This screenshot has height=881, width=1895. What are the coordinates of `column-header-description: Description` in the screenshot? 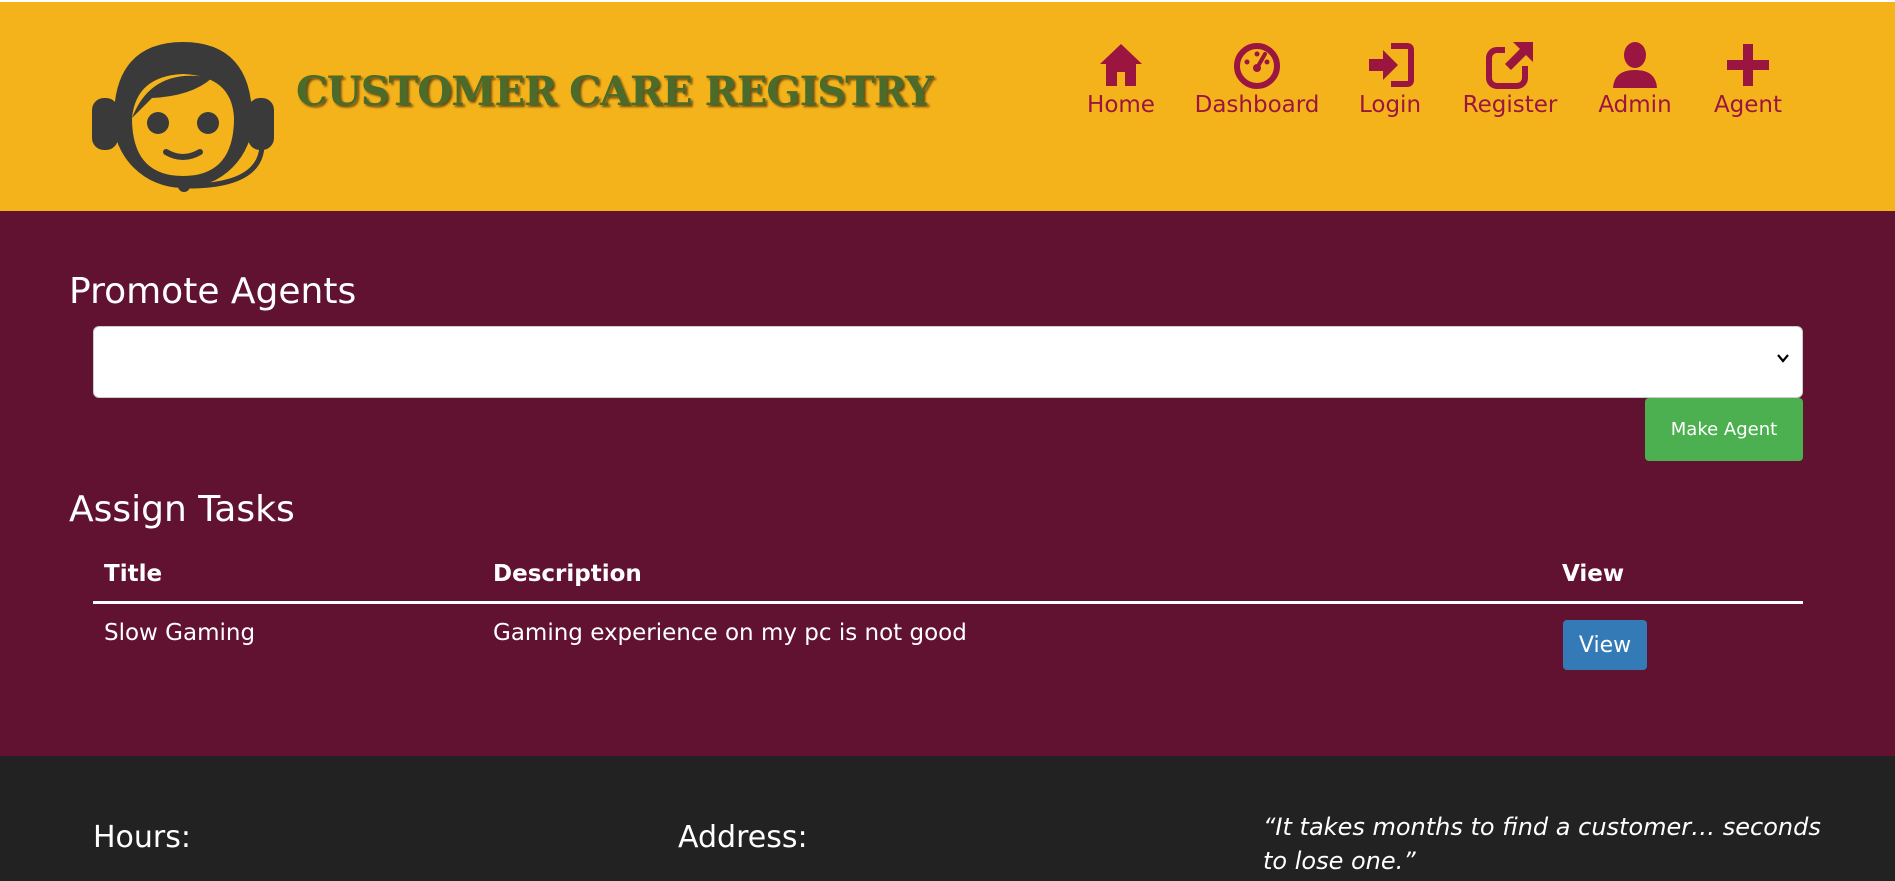 It's located at (567, 574).